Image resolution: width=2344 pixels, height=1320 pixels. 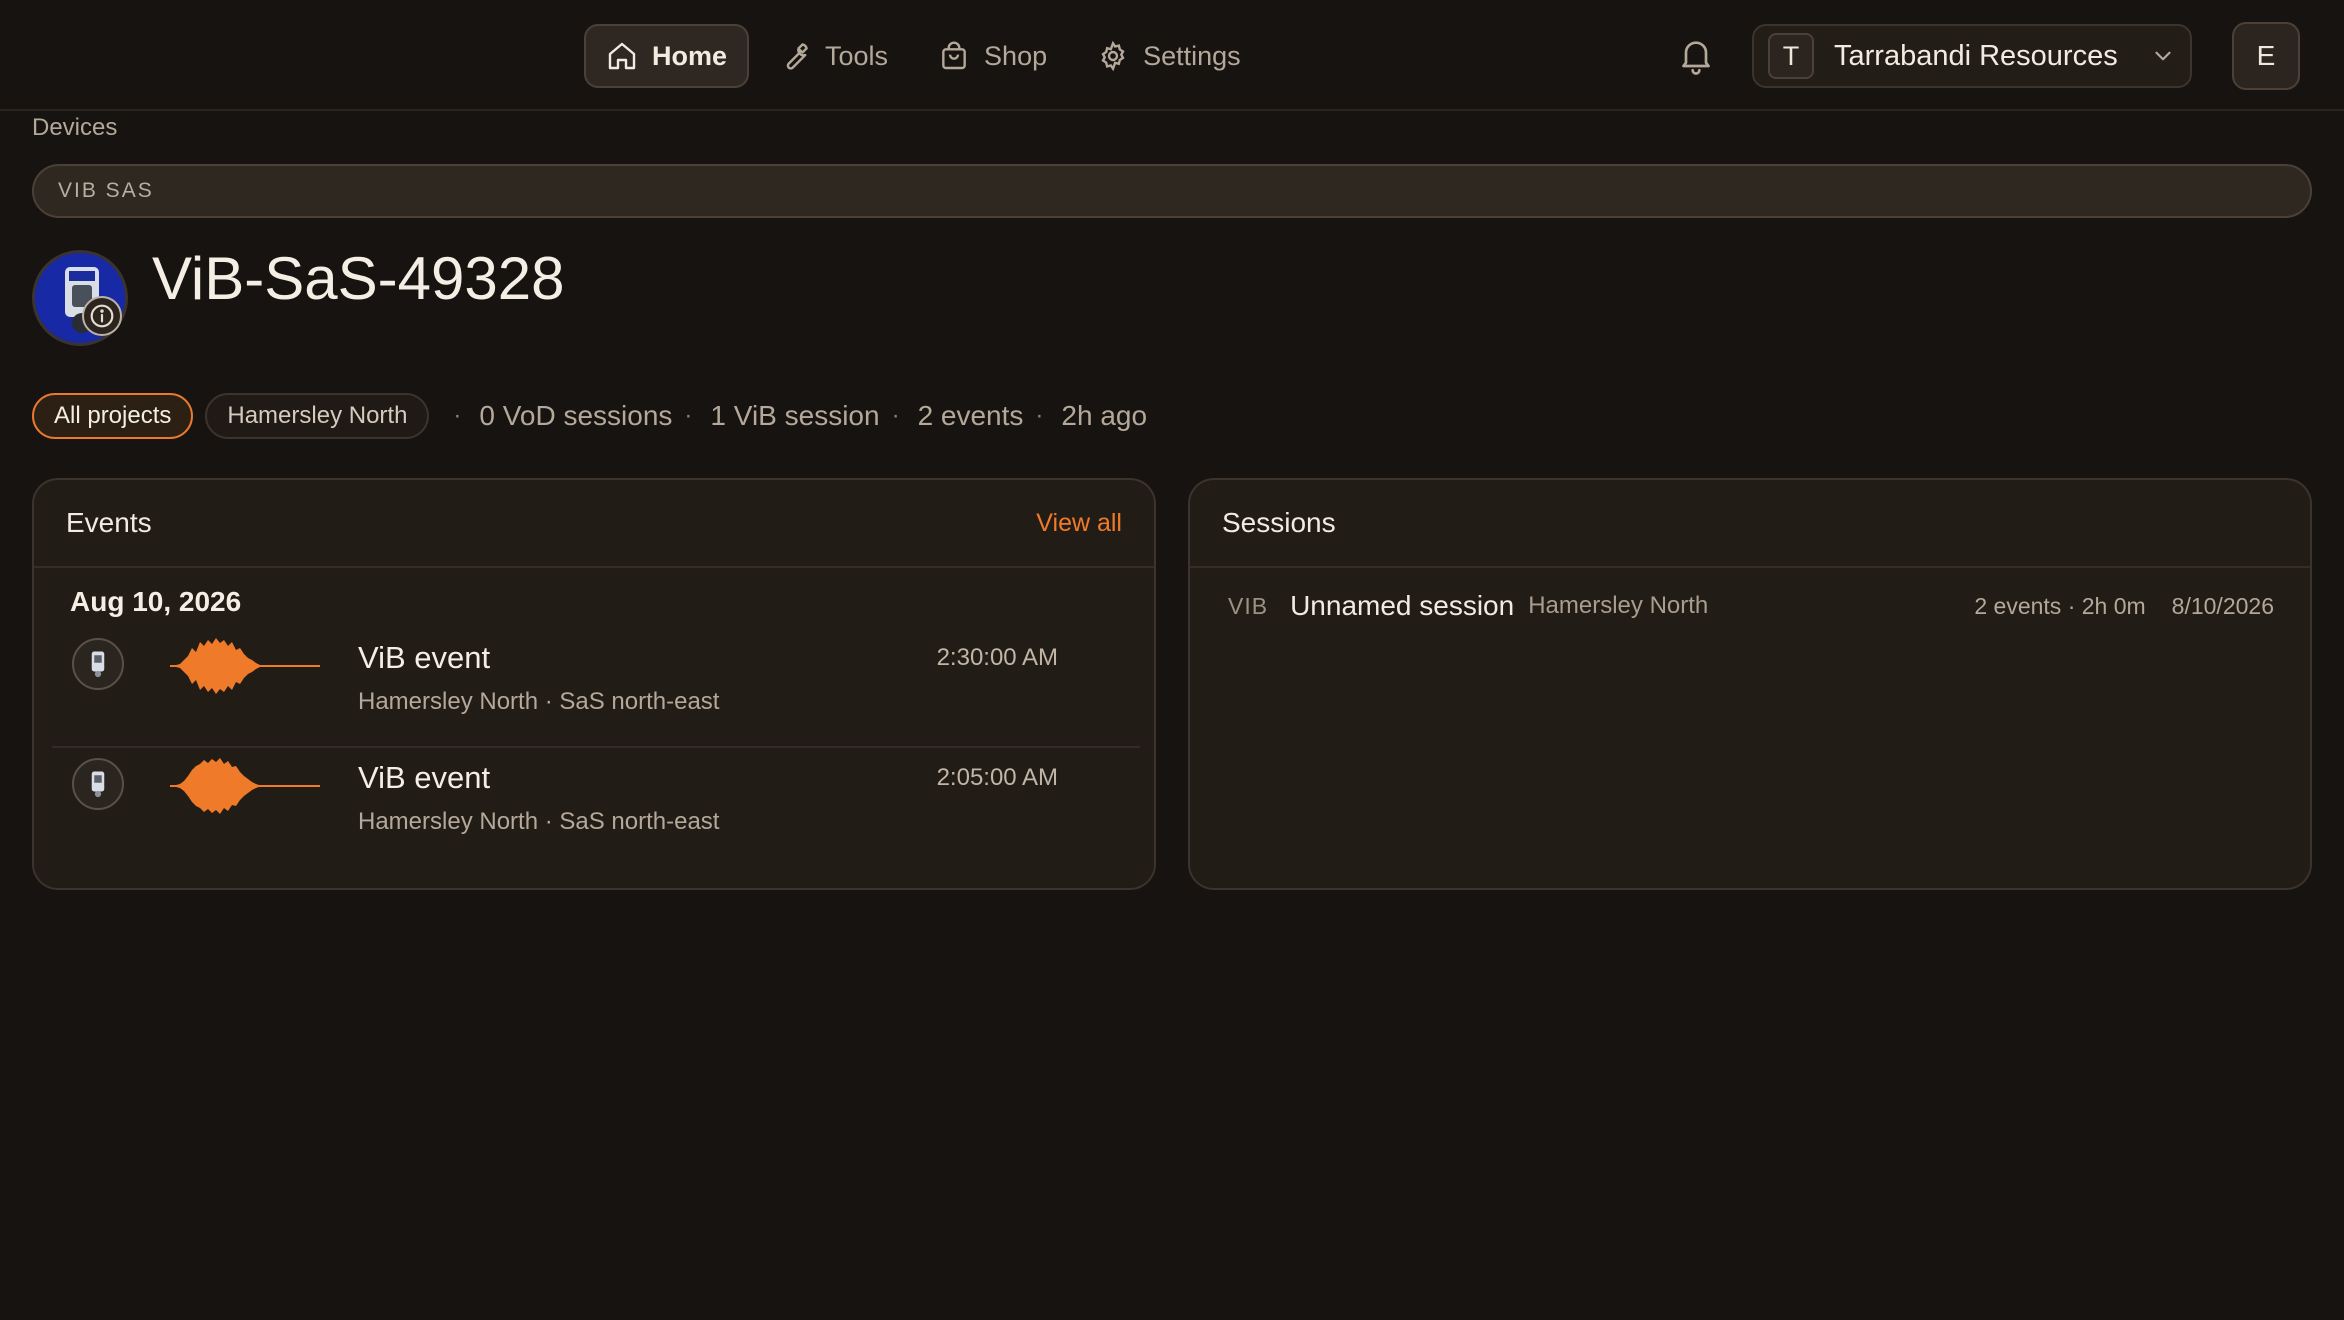 What do you see at coordinates (2222, 605) in the screenshot?
I see `session-date: 8/10/2026` at bounding box center [2222, 605].